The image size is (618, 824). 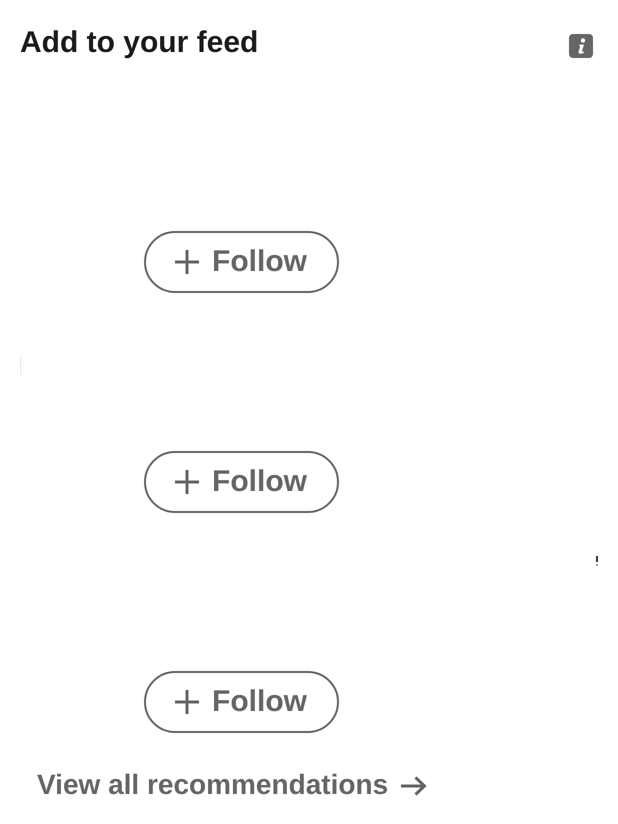 What do you see at coordinates (20, 366) in the screenshot?
I see `sliver-icon` at bounding box center [20, 366].